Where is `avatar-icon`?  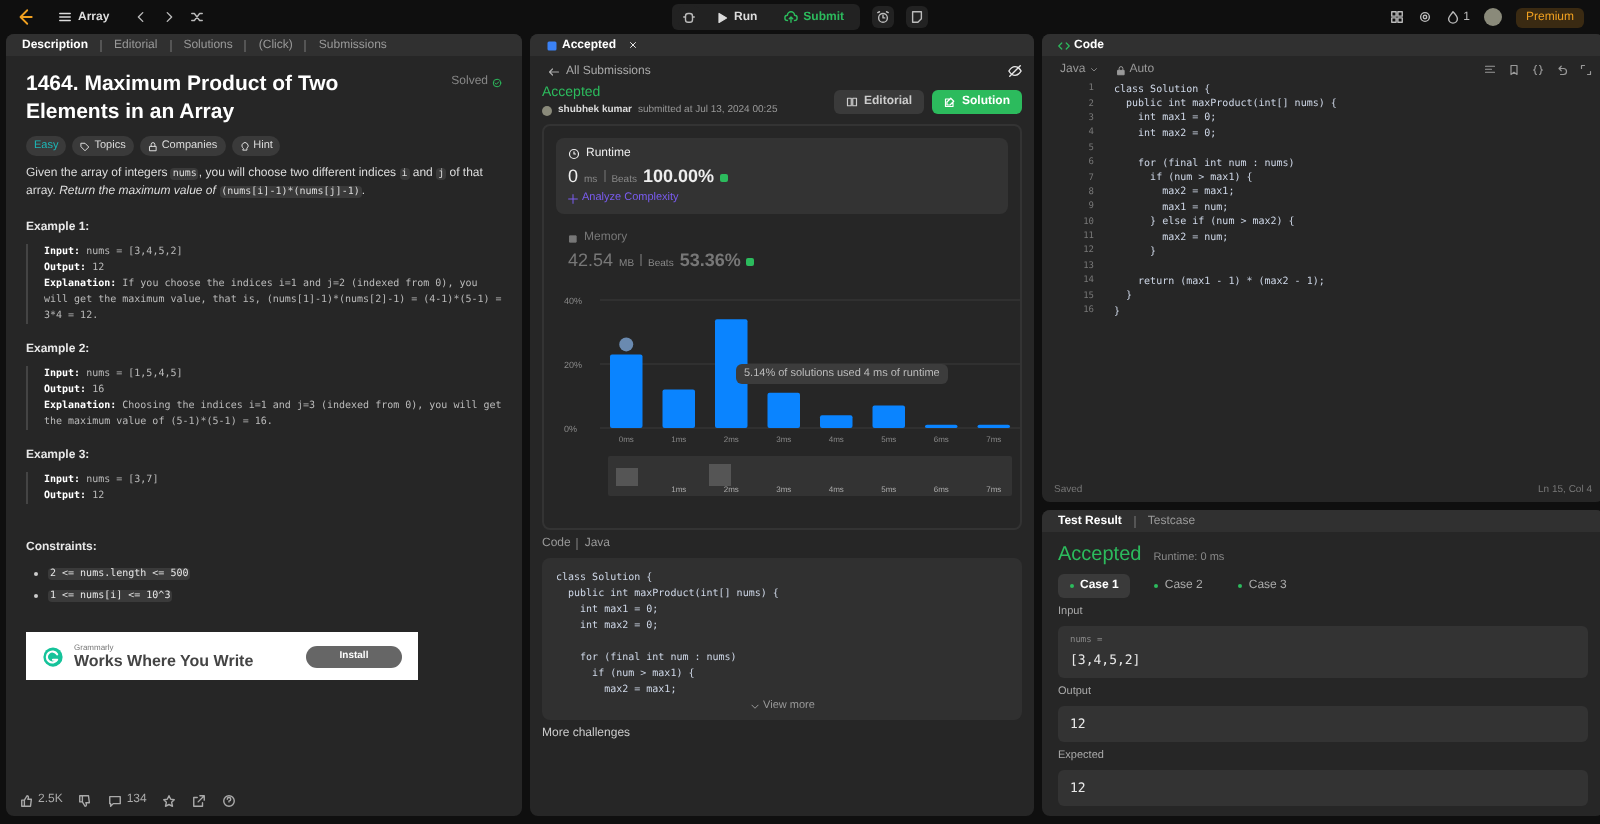
avatar-icon is located at coordinates (626, 344).